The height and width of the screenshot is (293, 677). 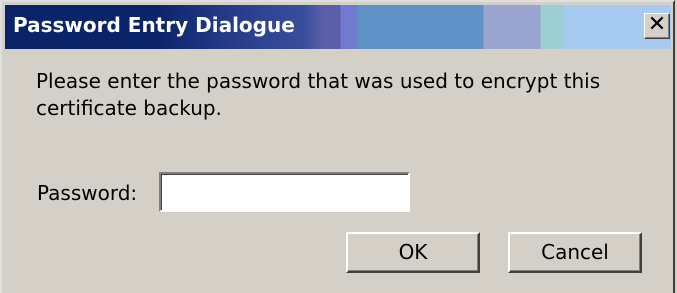 What do you see at coordinates (154, 25) in the screenshot?
I see `window-title: Password Entry Dialogue` at bounding box center [154, 25].